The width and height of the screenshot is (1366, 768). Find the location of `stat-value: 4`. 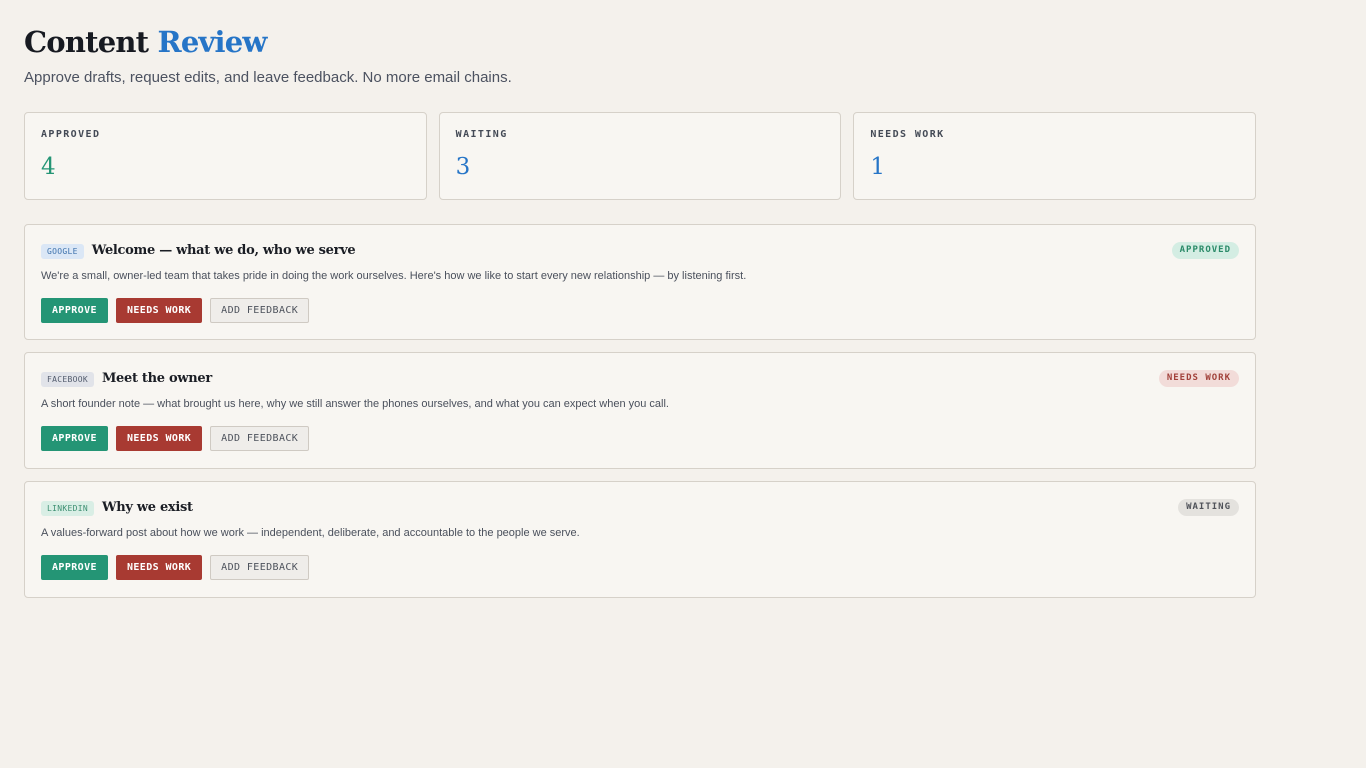

stat-value: 4 is located at coordinates (48, 167).